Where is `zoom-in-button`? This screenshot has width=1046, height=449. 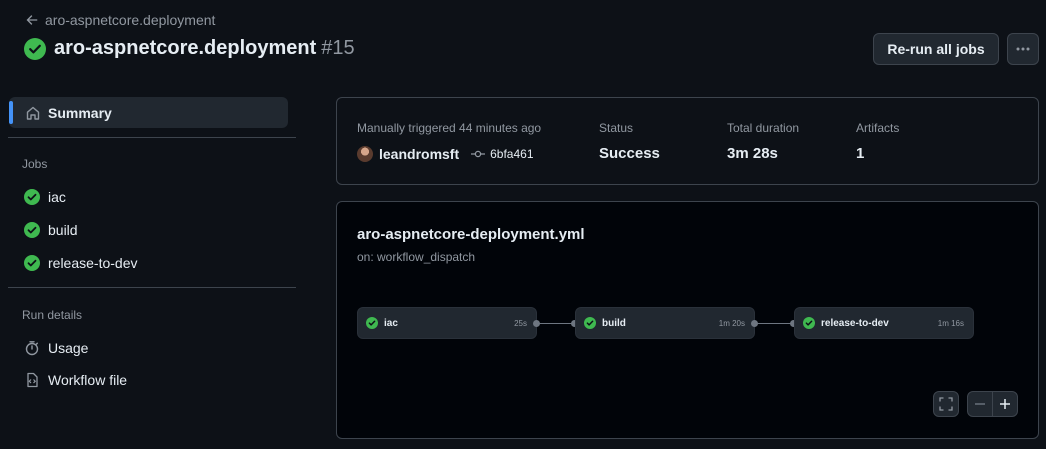
zoom-in-button is located at coordinates (1005, 404).